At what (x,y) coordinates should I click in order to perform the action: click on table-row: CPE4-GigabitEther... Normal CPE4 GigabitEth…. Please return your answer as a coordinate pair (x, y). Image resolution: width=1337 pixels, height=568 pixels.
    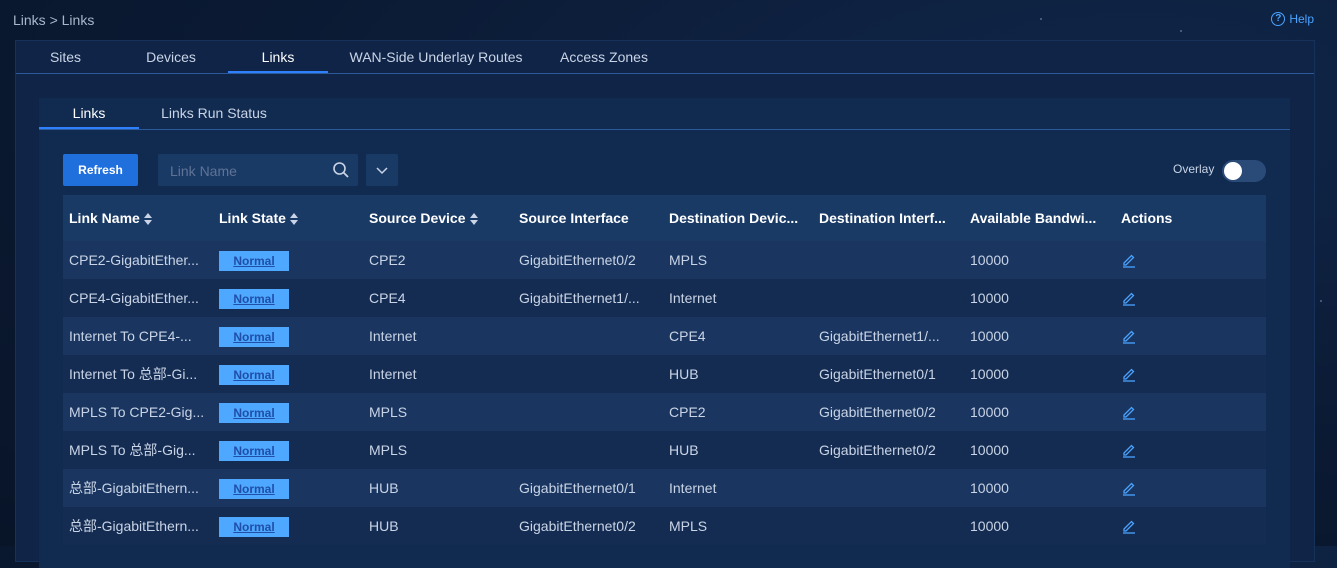
    Looking at the image, I should click on (664, 298).